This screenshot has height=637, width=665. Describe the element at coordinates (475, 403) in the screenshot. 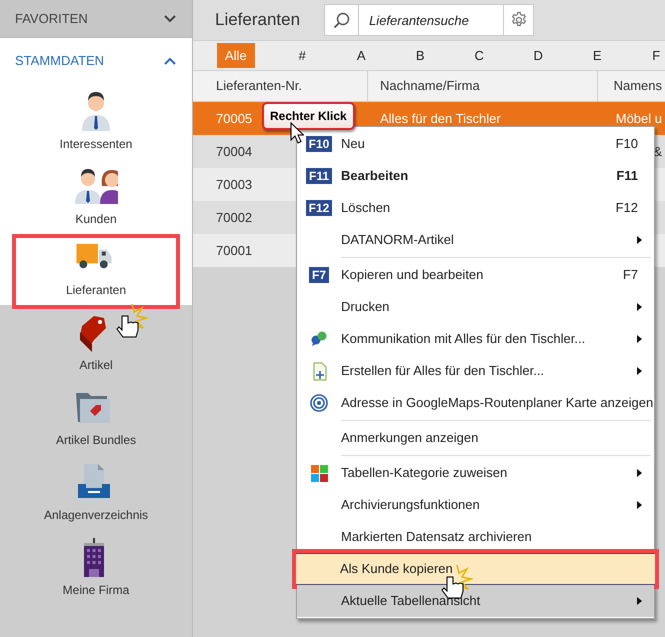

I see `menu-item: Adresse in GoogleMaps-Routenplaner Karte anzeigen` at that location.